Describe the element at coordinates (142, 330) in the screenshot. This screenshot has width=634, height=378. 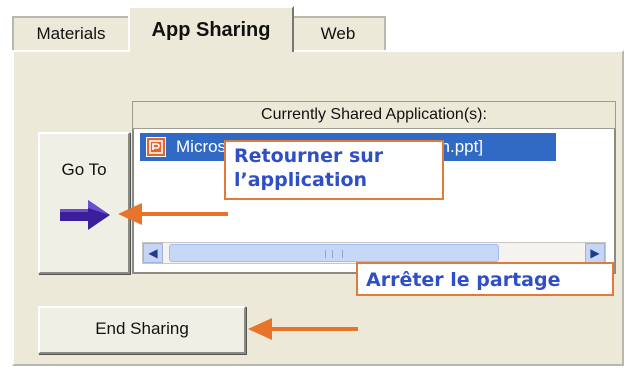
I see `end-sharing-button: End Sharing` at that location.